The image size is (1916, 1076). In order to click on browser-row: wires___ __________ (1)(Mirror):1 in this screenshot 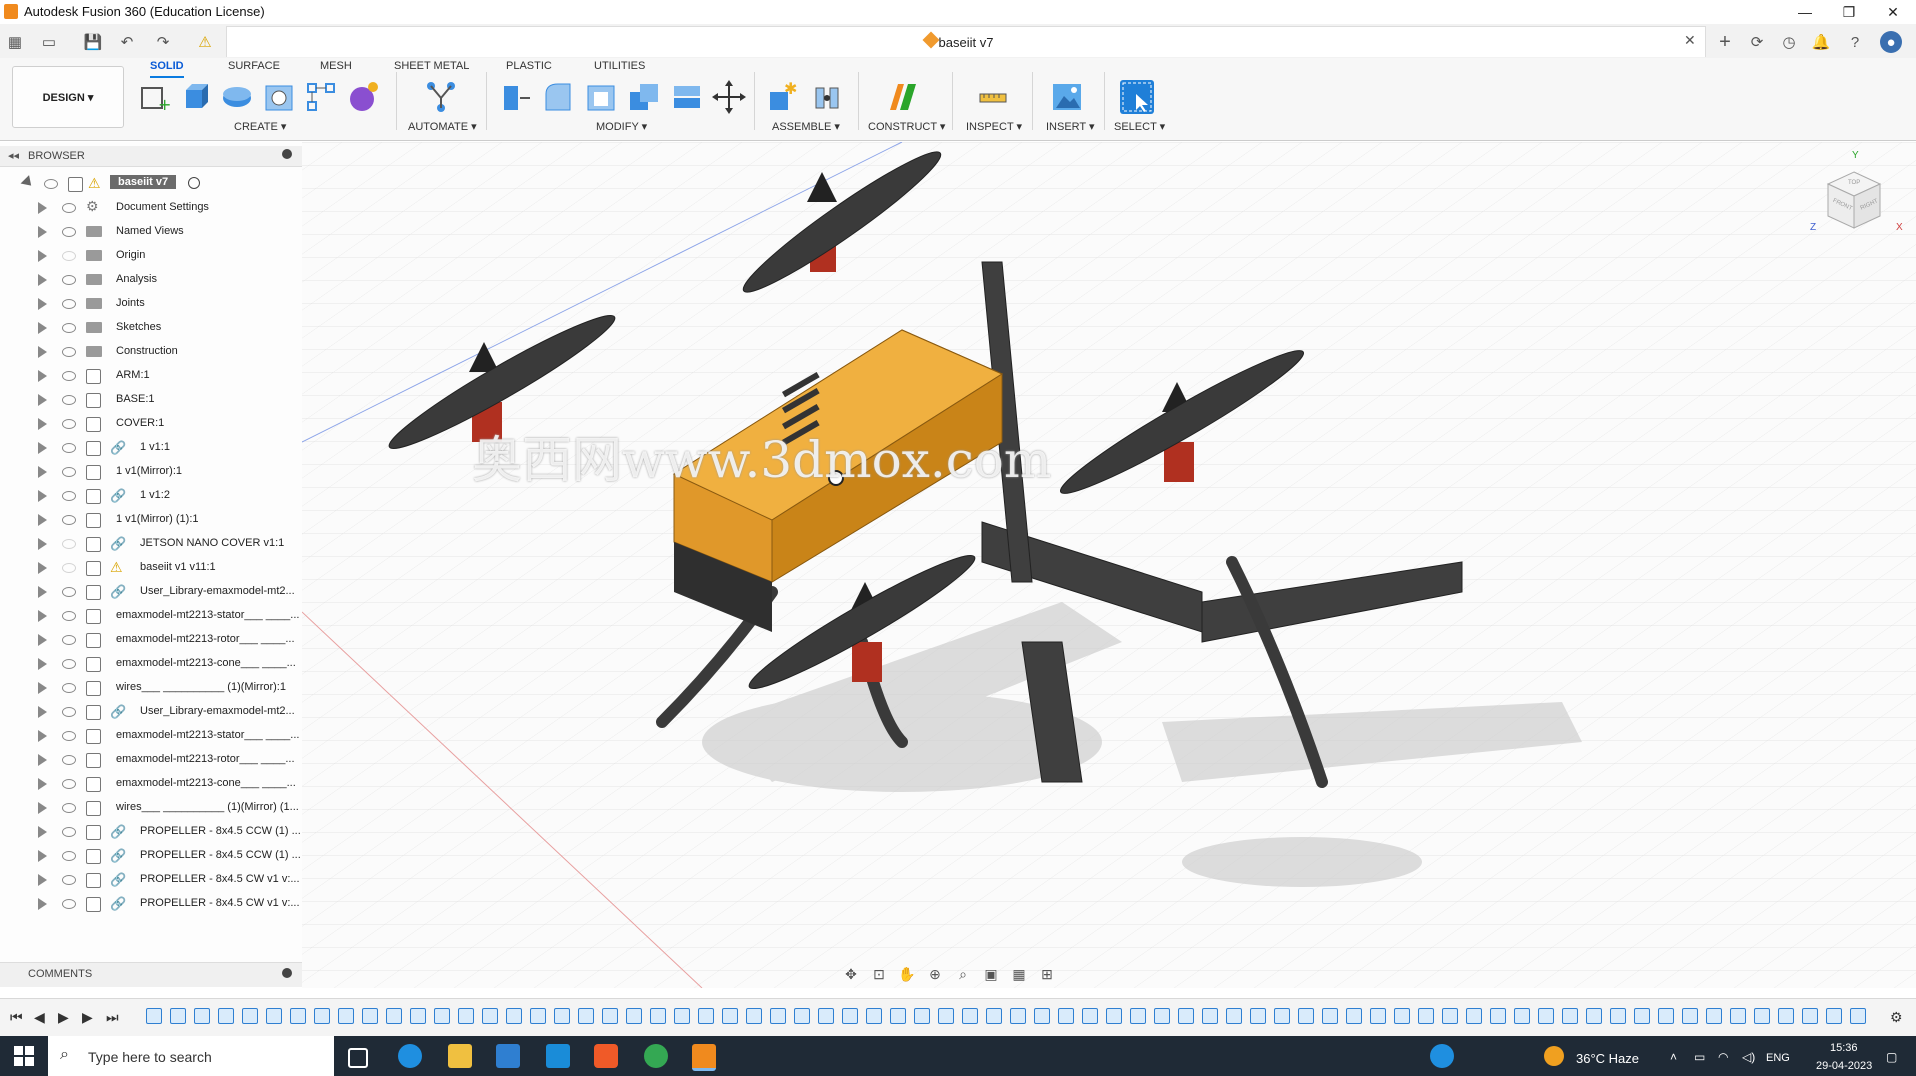, I will do `click(151, 688)`.